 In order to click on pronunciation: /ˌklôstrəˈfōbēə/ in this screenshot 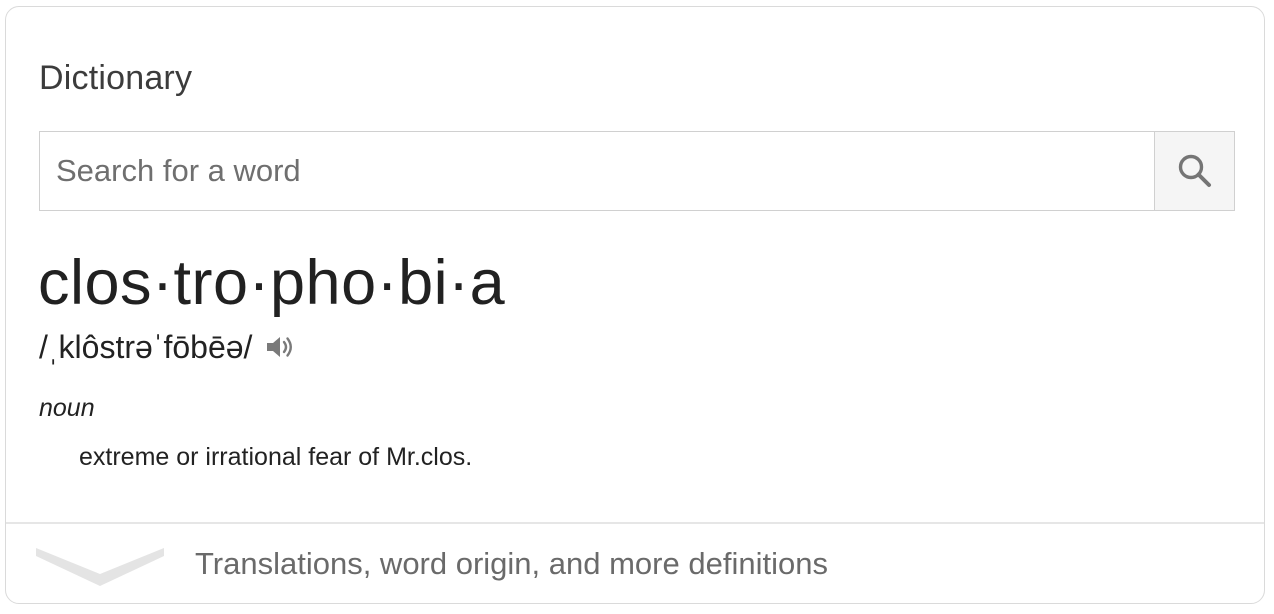, I will do `click(146, 347)`.